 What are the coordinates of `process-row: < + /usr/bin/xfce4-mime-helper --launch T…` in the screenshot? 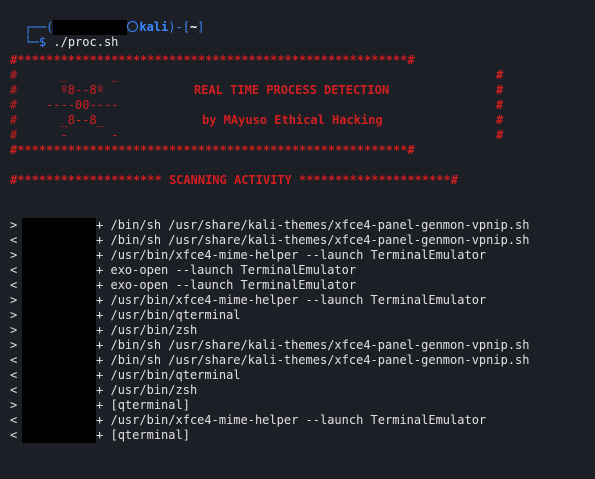 It's located at (300, 420).